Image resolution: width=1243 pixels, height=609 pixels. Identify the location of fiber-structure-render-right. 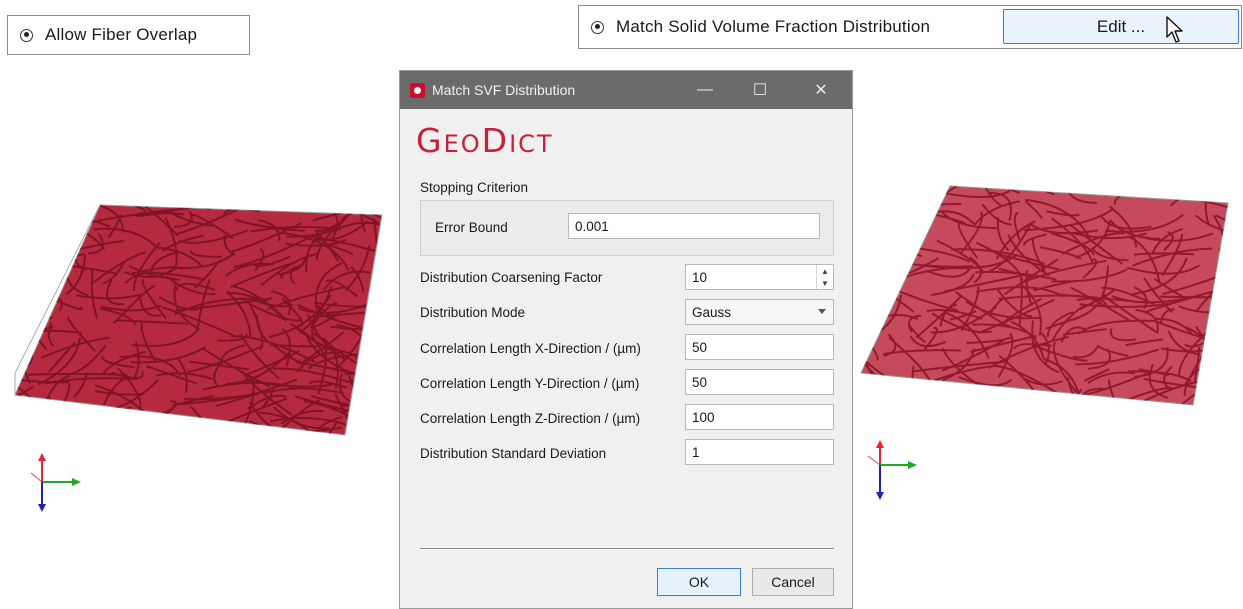
(1044, 295).